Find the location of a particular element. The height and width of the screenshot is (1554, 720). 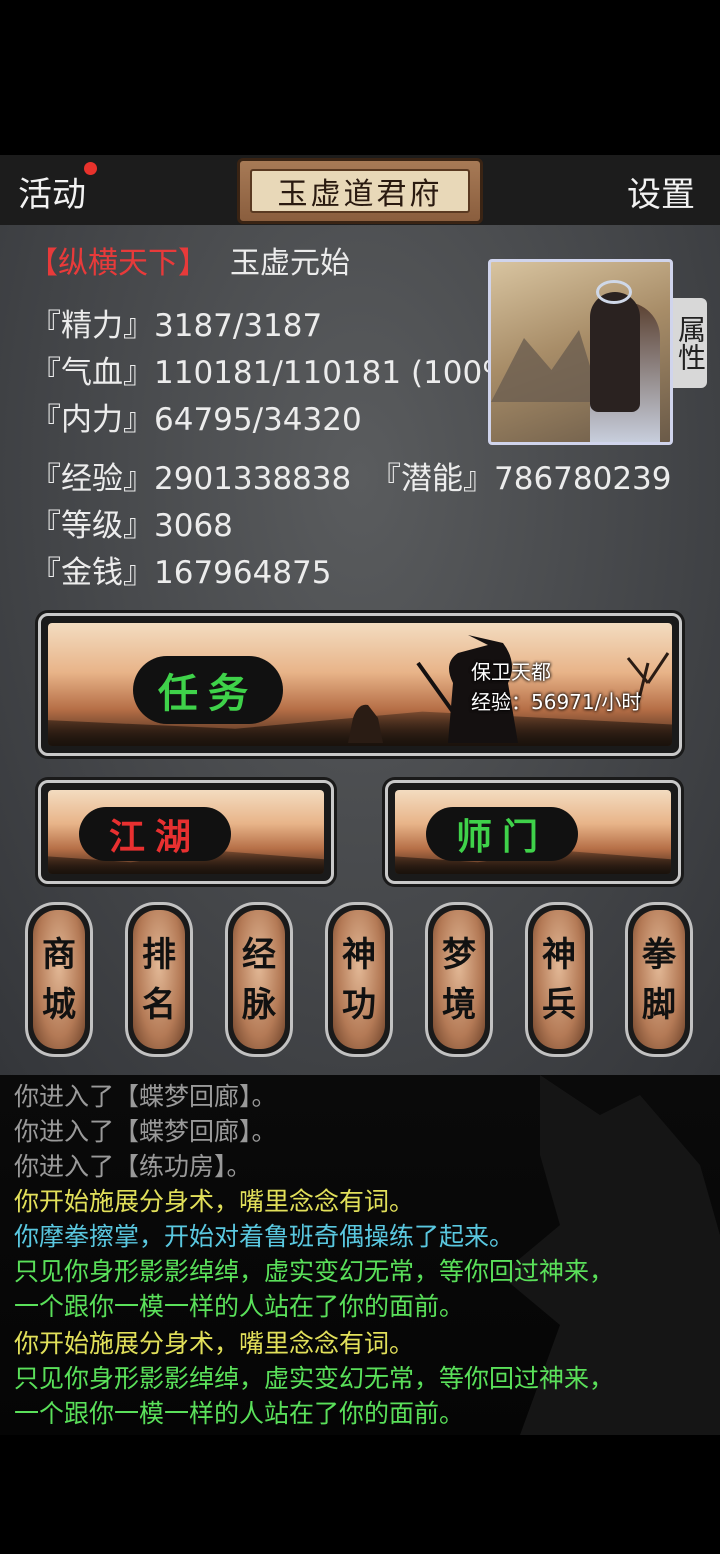

quest-label-text: 任务 is located at coordinates (208, 693).